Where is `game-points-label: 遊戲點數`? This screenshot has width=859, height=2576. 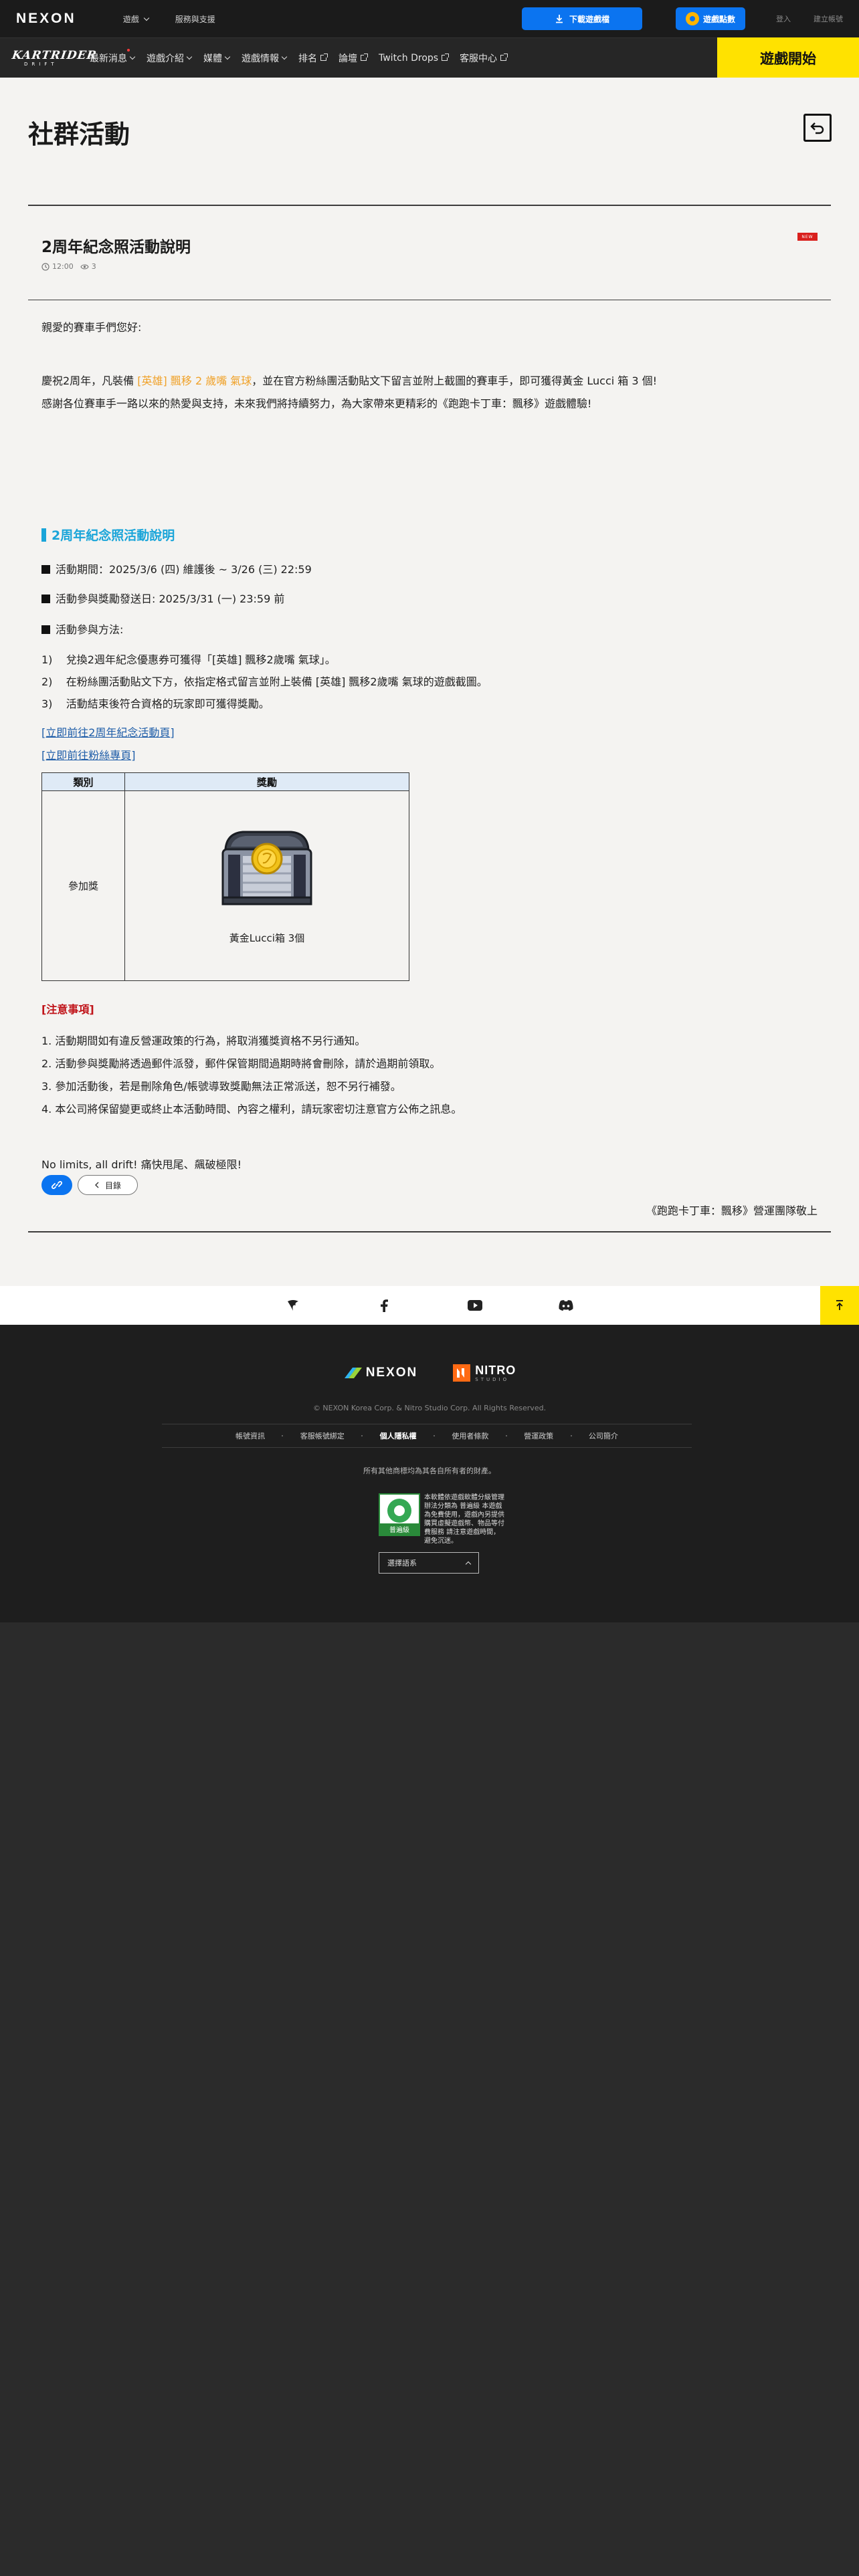 game-points-label: 遊戲點數 is located at coordinates (718, 19).